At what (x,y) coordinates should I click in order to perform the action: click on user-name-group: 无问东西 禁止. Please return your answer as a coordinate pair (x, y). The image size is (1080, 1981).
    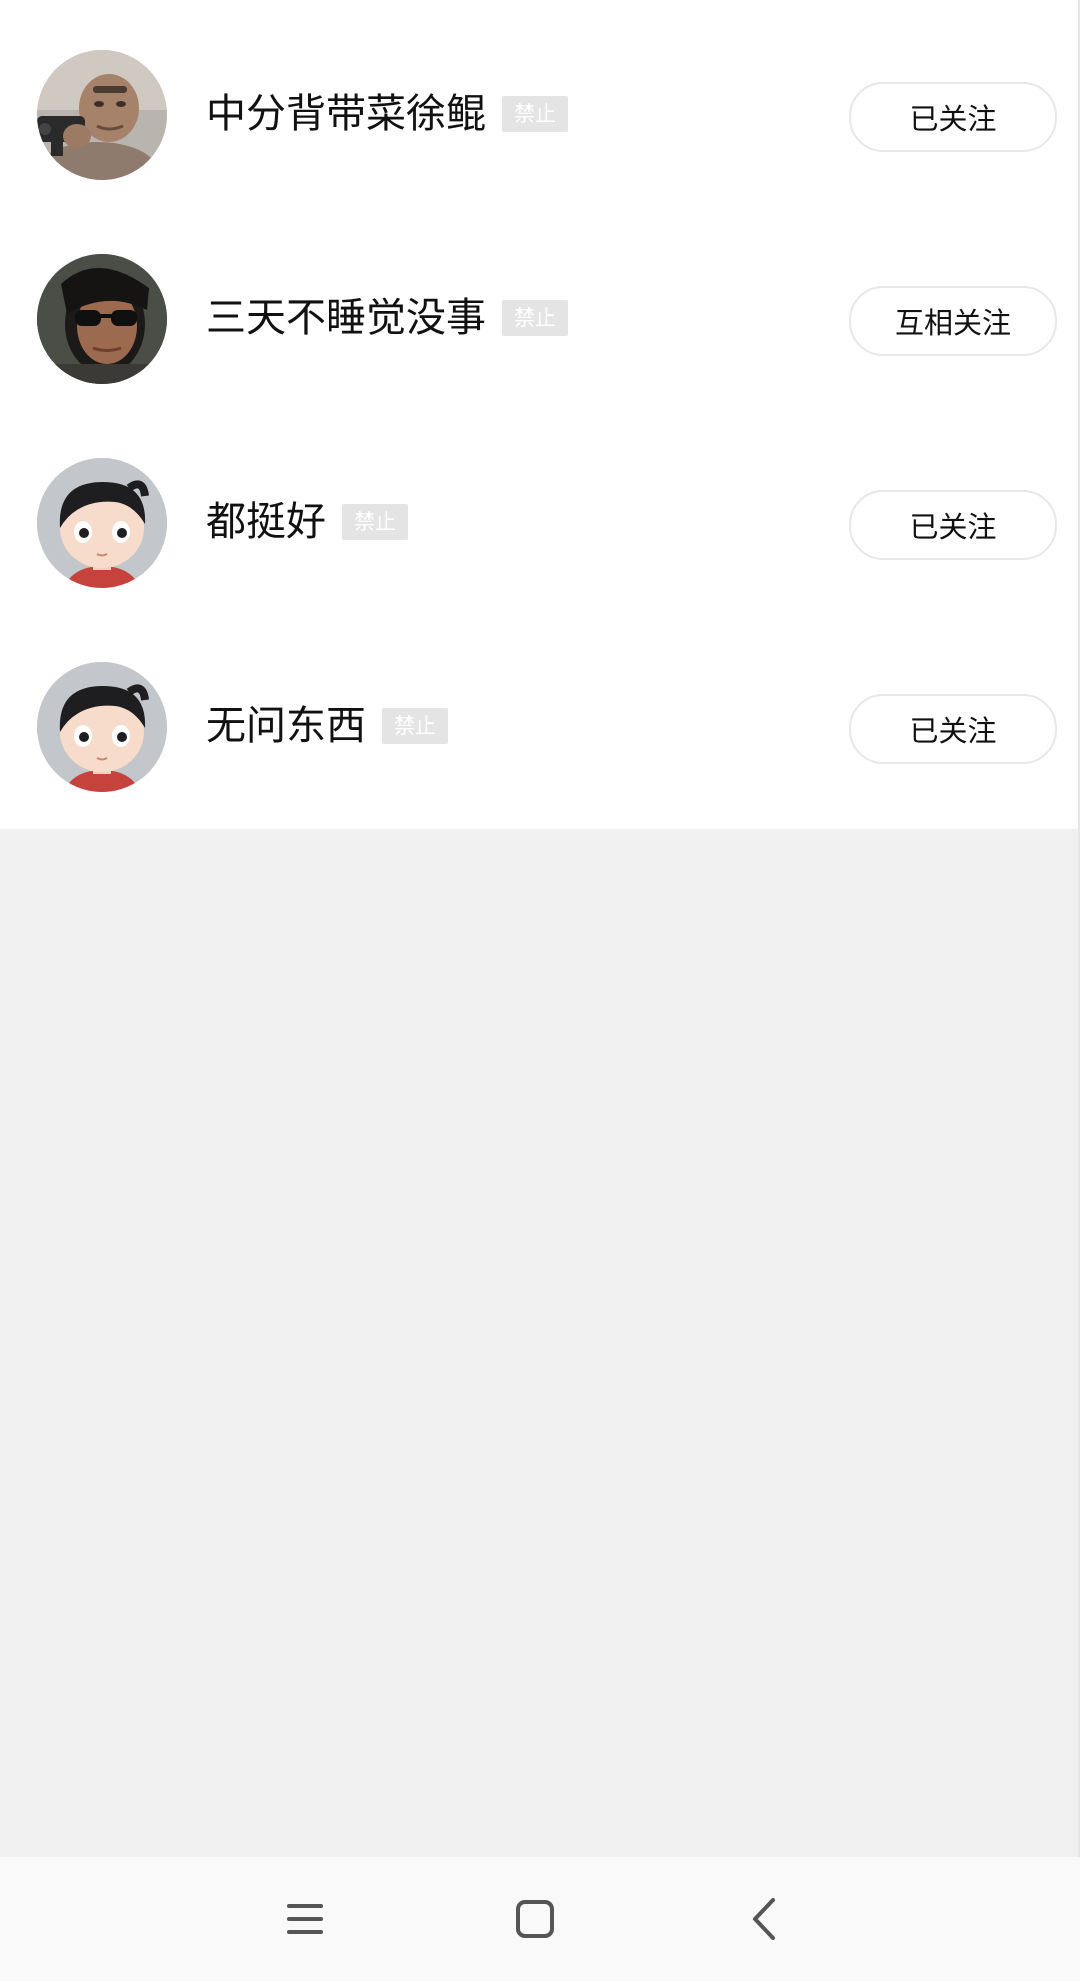
    Looking at the image, I should click on (327, 726).